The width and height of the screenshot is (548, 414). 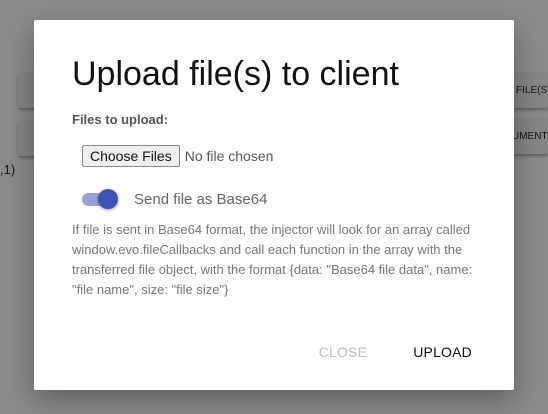 What do you see at coordinates (131, 156) in the screenshot?
I see `choose-files-button: Choose Files` at bounding box center [131, 156].